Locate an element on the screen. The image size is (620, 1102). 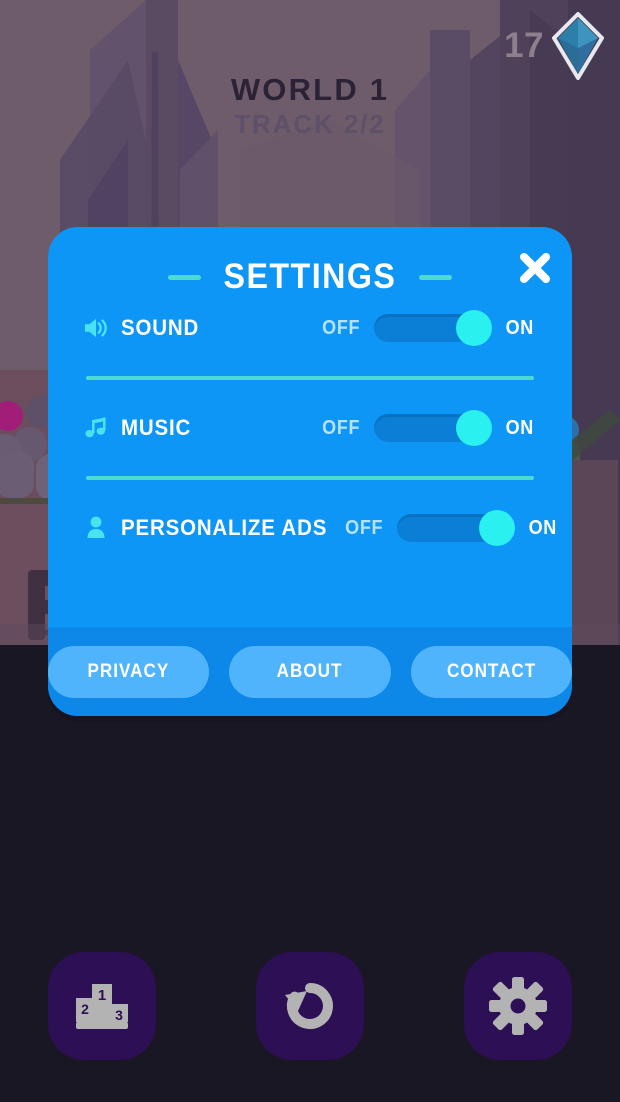
close-x-icon is located at coordinates (535, 268).